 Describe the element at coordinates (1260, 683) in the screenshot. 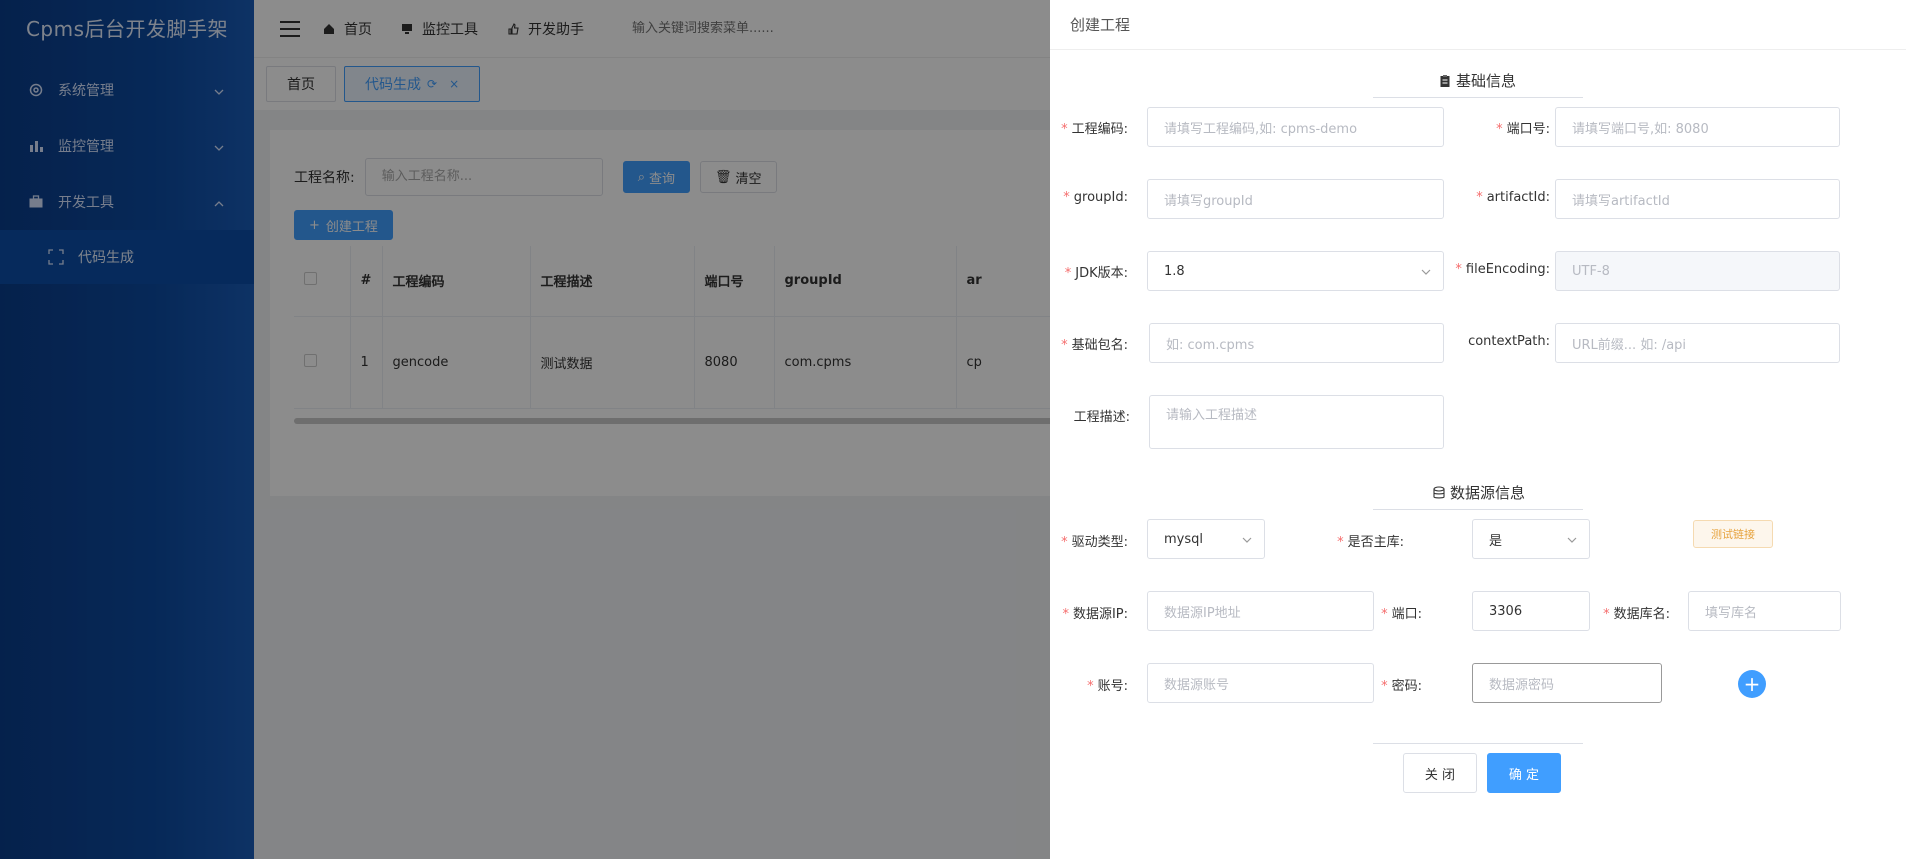

I see `account-input: 数据源账号` at that location.